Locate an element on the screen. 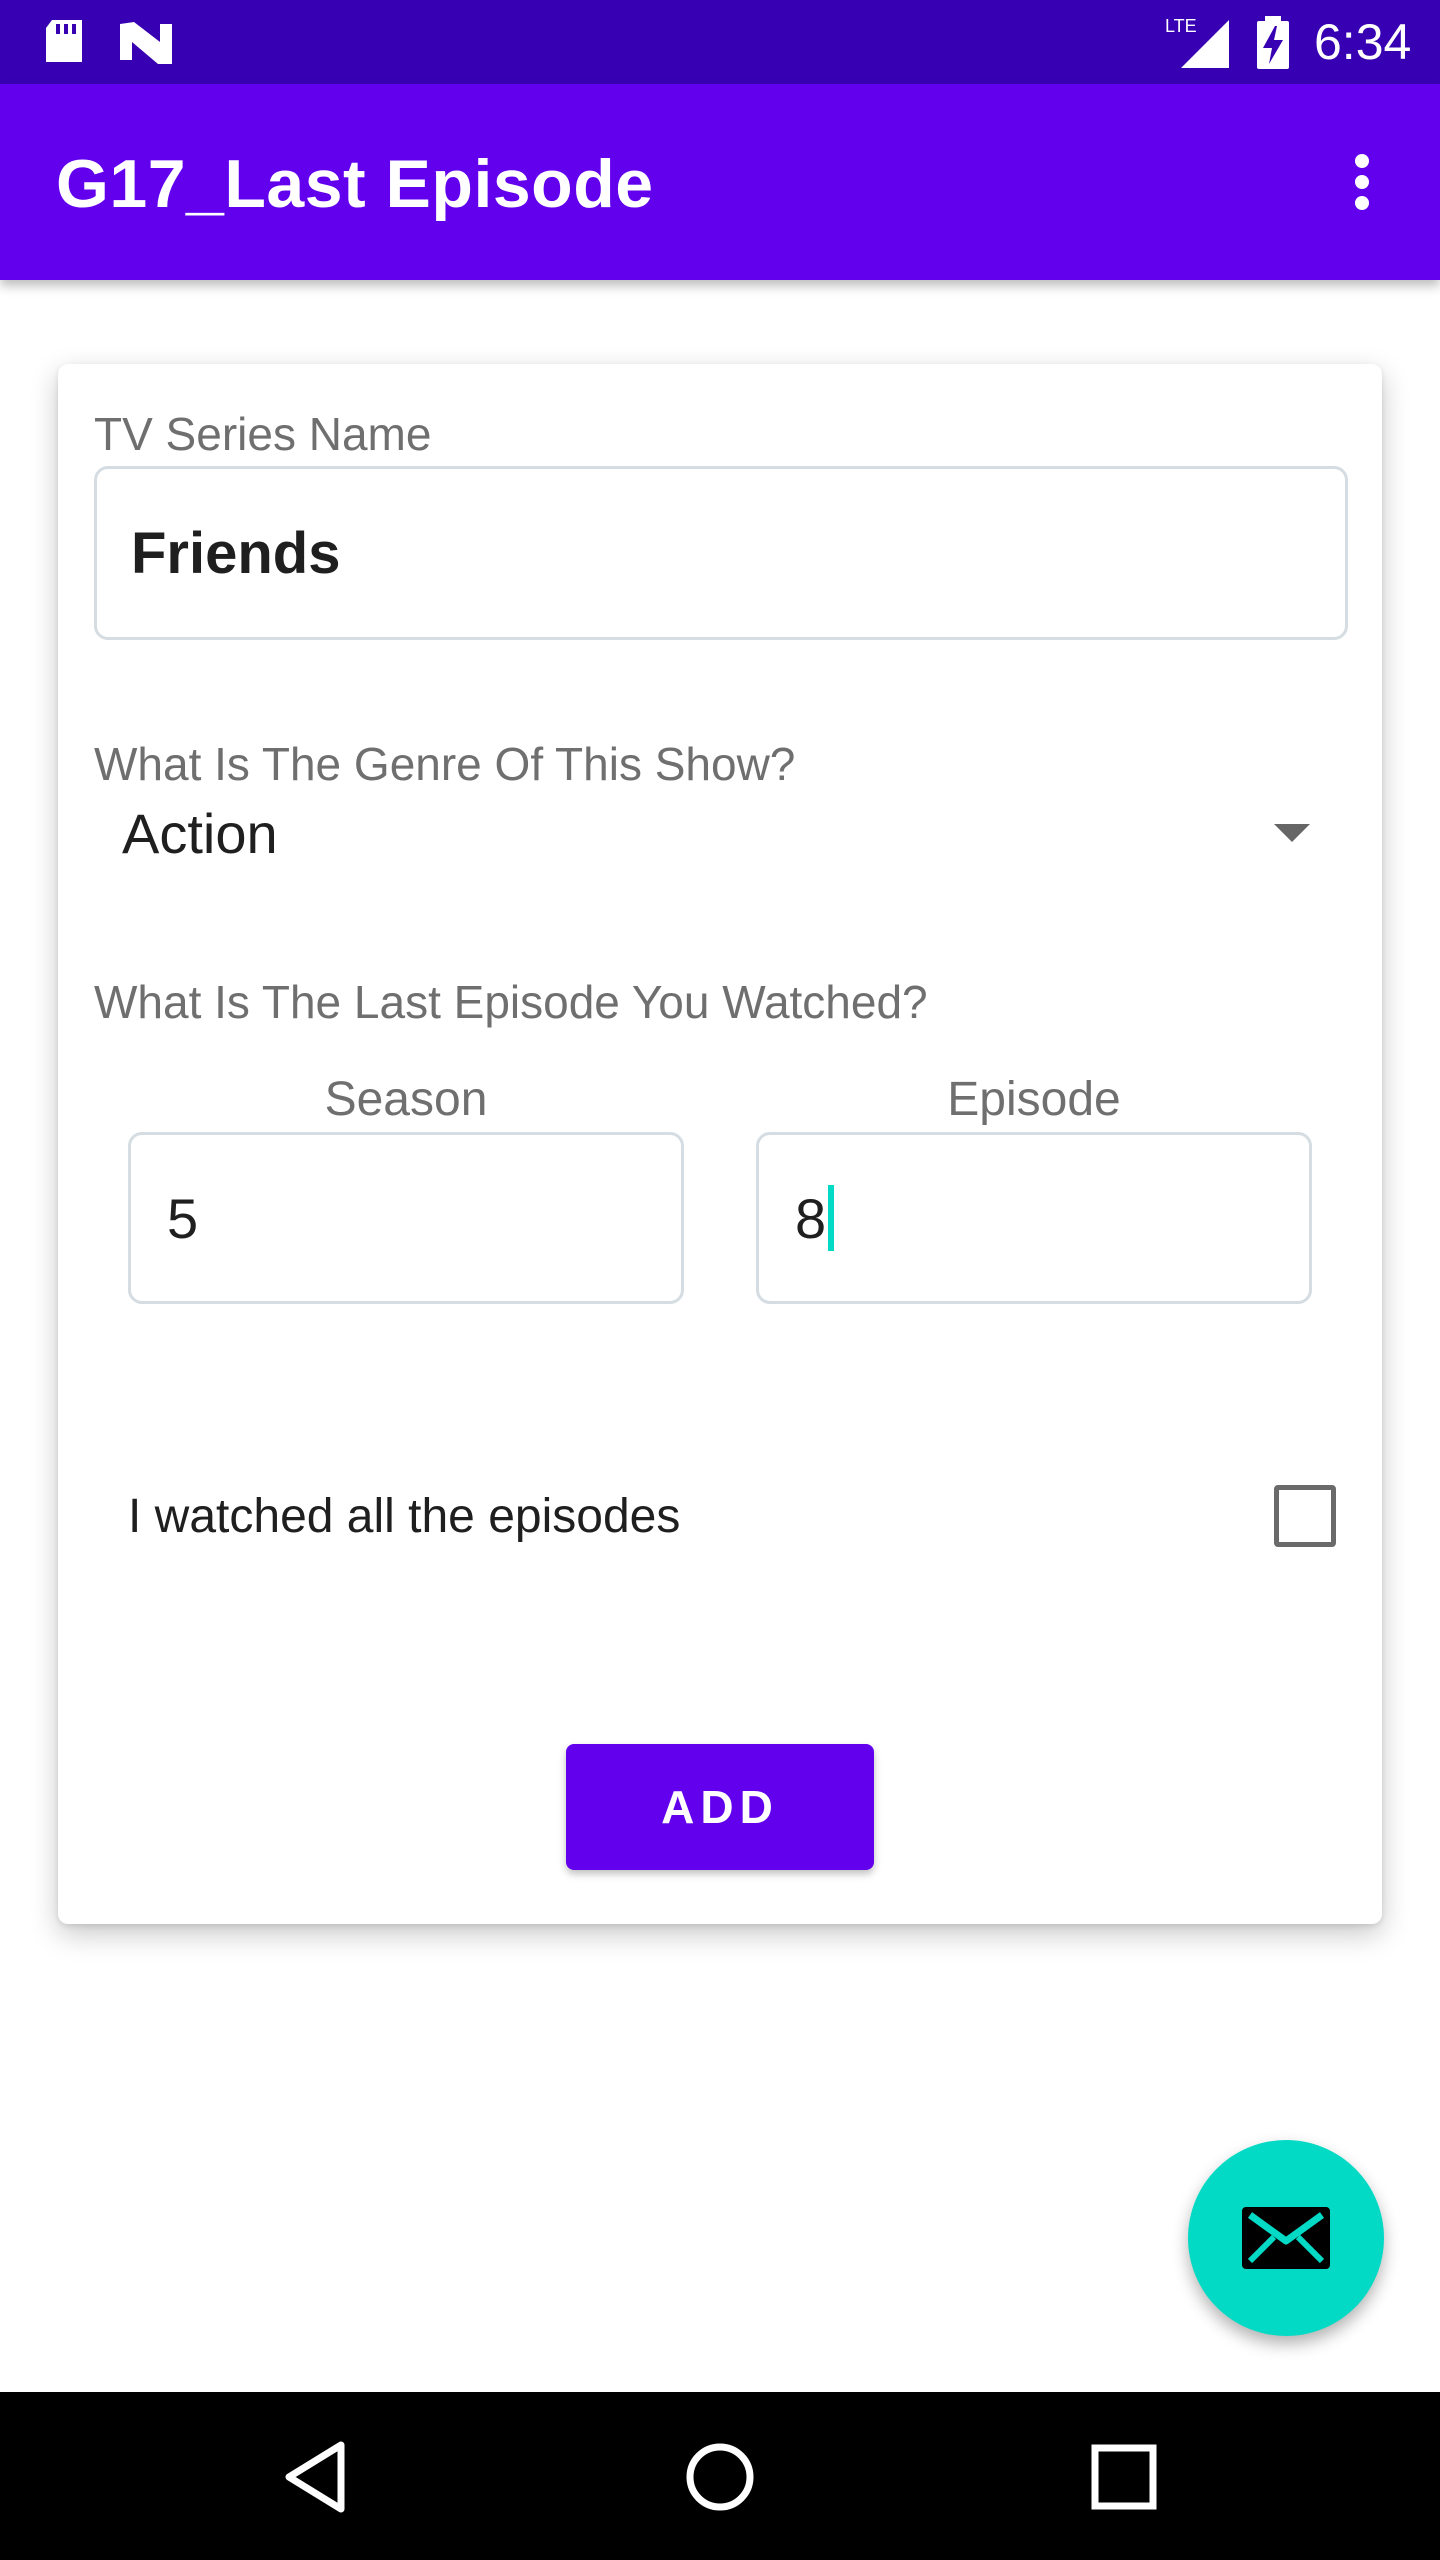  email-fab is located at coordinates (1286, 2238).